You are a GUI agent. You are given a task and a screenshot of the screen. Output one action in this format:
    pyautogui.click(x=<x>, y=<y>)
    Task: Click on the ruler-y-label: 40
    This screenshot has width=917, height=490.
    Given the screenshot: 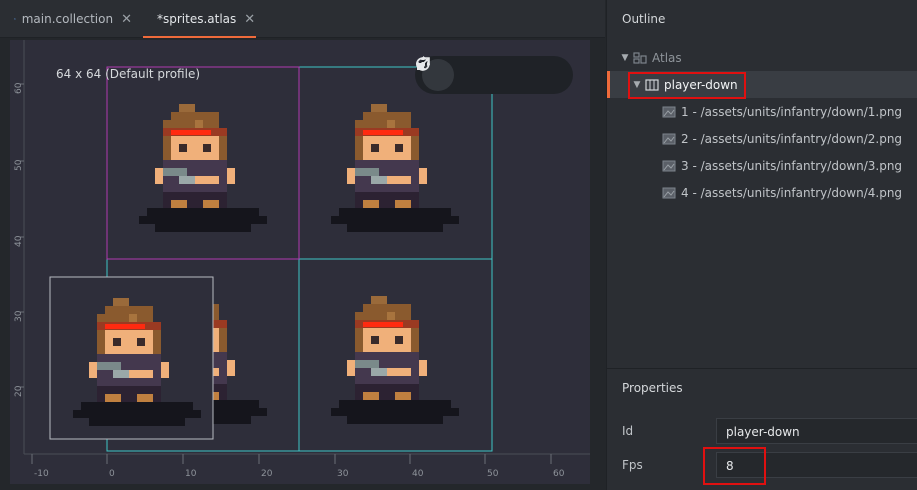 What is the action you would take?
    pyautogui.click(x=19, y=241)
    